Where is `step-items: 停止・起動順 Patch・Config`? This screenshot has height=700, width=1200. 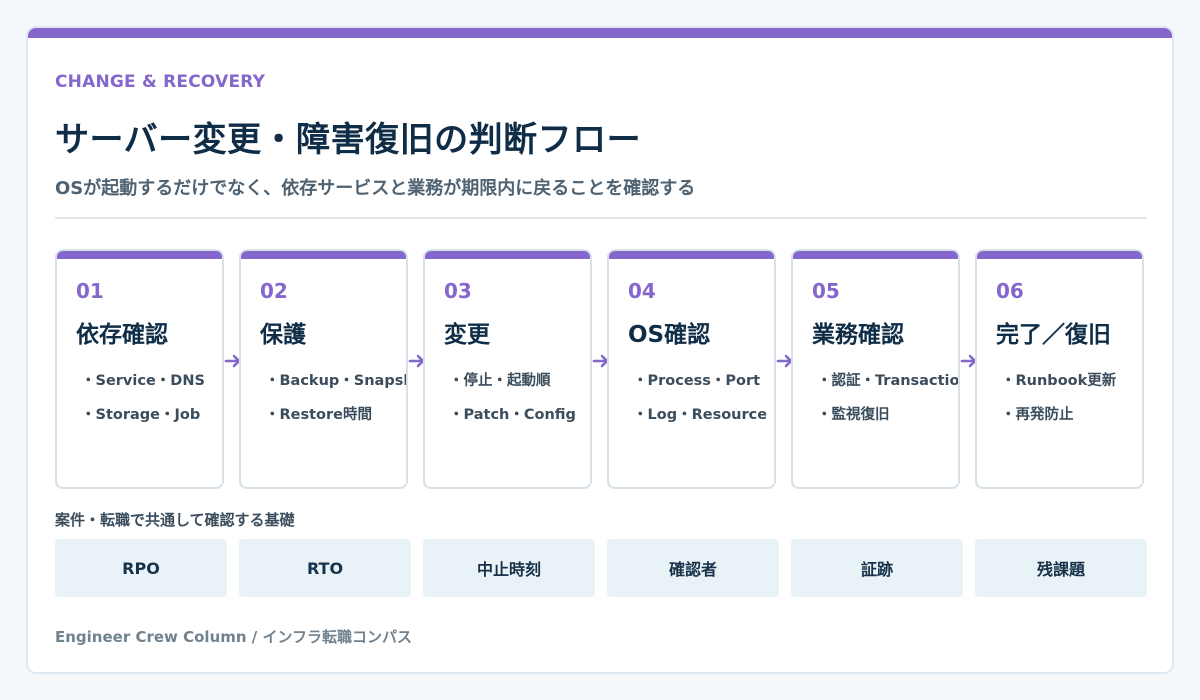
step-items: 停止・起動順 Patch・Config is located at coordinates (512, 405).